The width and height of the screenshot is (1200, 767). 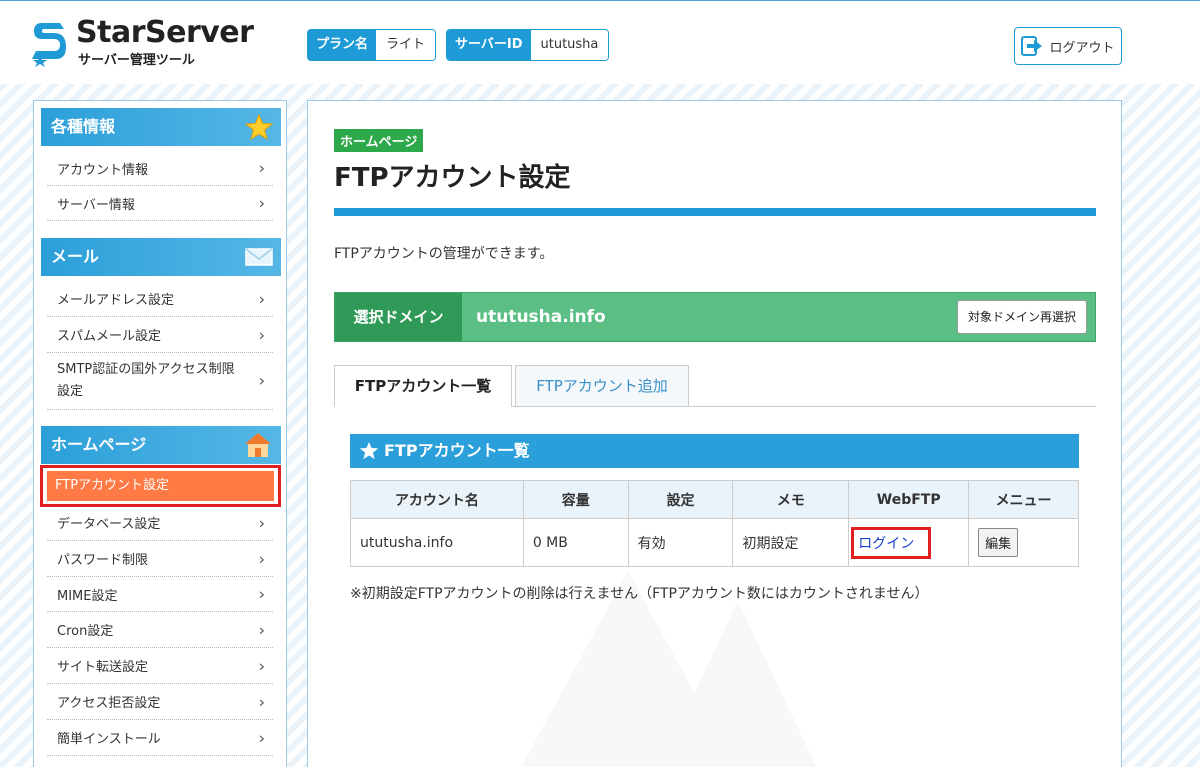 What do you see at coordinates (886, 544) in the screenshot?
I see `webftp-login-link: ログイン` at bounding box center [886, 544].